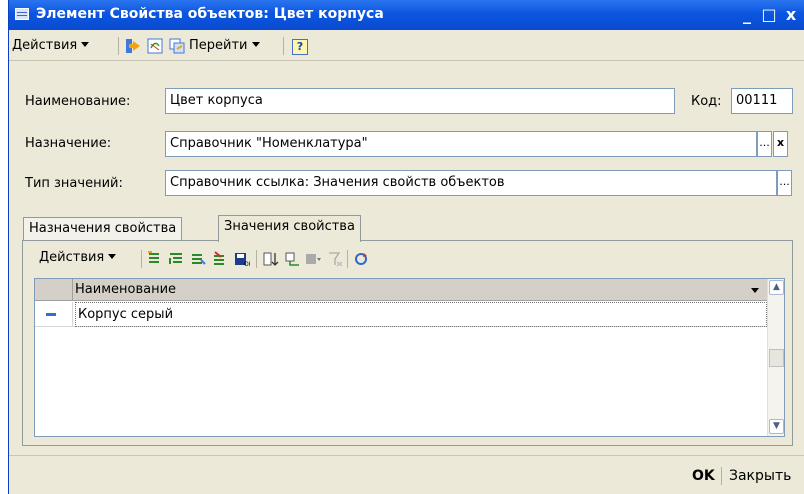 The width and height of the screenshot is (804, 494). Describe the element at coordinates (51, 314) in the screenshot. I see `item-marker-icon` at that location.